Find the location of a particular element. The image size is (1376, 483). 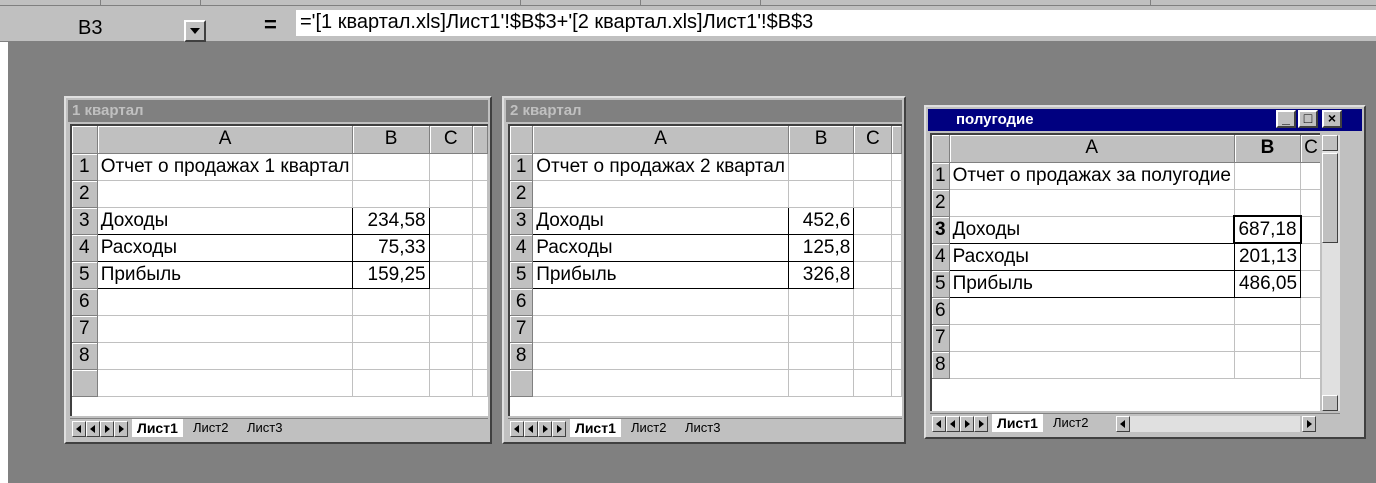

row-header: 8 is located at coordinates (85, 356).